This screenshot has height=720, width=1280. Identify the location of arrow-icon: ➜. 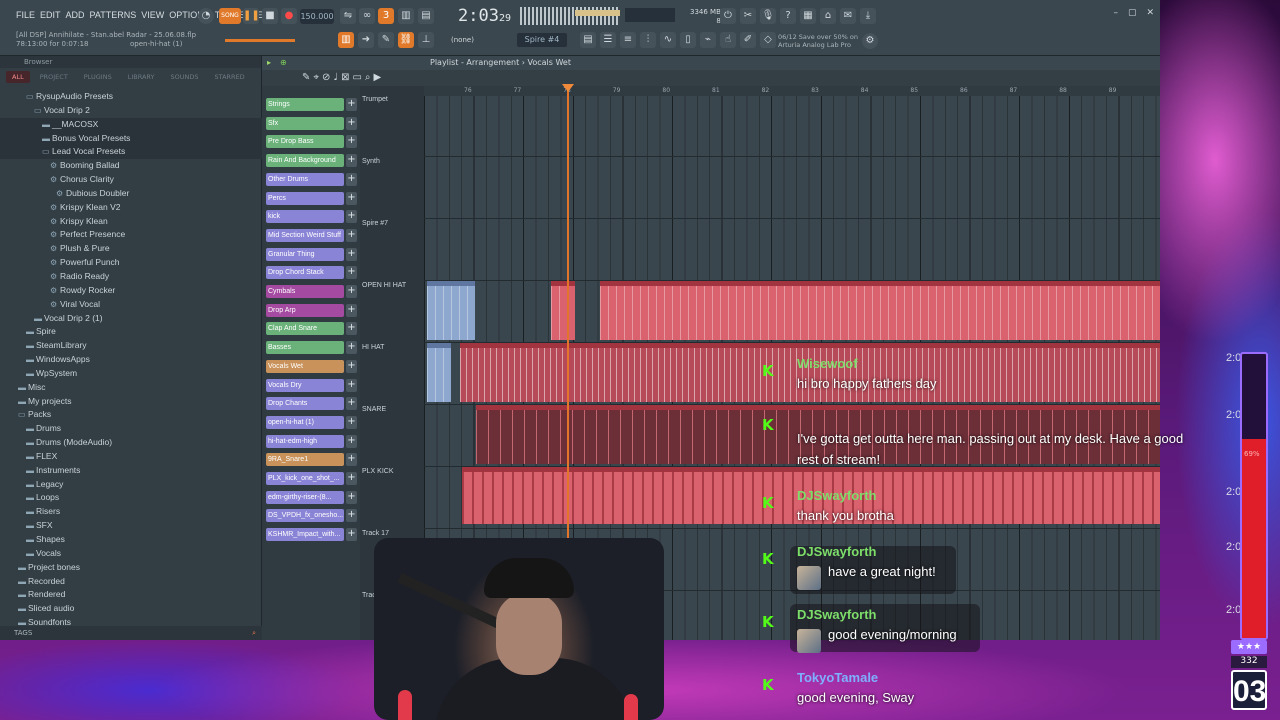
(366, 40).